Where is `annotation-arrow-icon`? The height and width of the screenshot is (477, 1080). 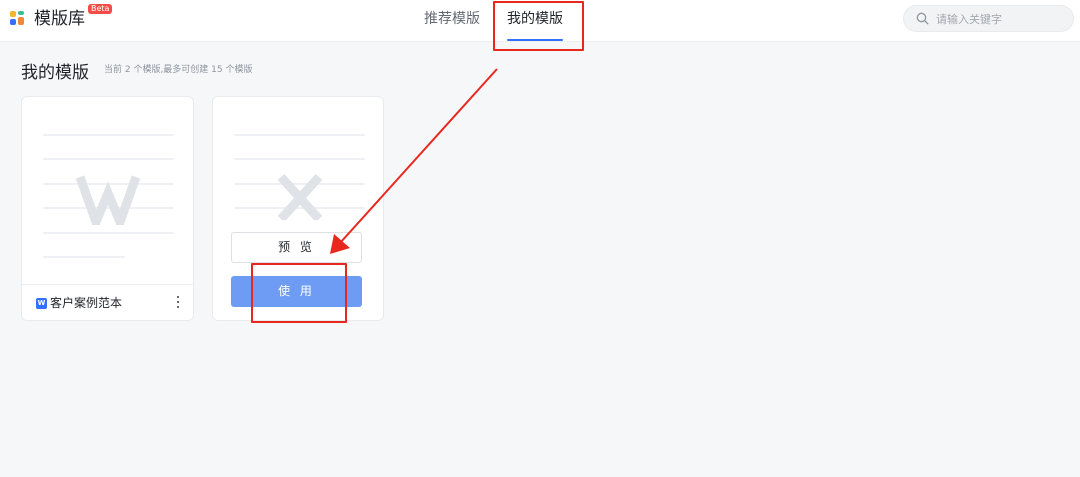 annotation-arrow-icon is located at coordinates (414, 161).